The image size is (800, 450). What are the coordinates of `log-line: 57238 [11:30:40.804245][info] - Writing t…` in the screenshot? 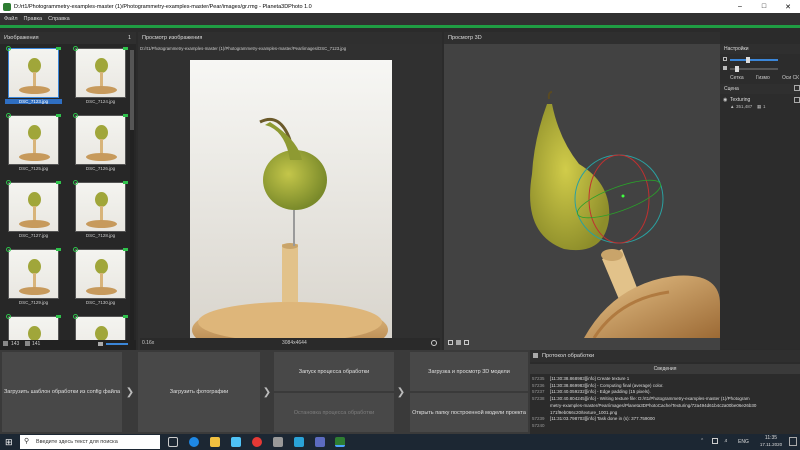 It's located at (641, 399).